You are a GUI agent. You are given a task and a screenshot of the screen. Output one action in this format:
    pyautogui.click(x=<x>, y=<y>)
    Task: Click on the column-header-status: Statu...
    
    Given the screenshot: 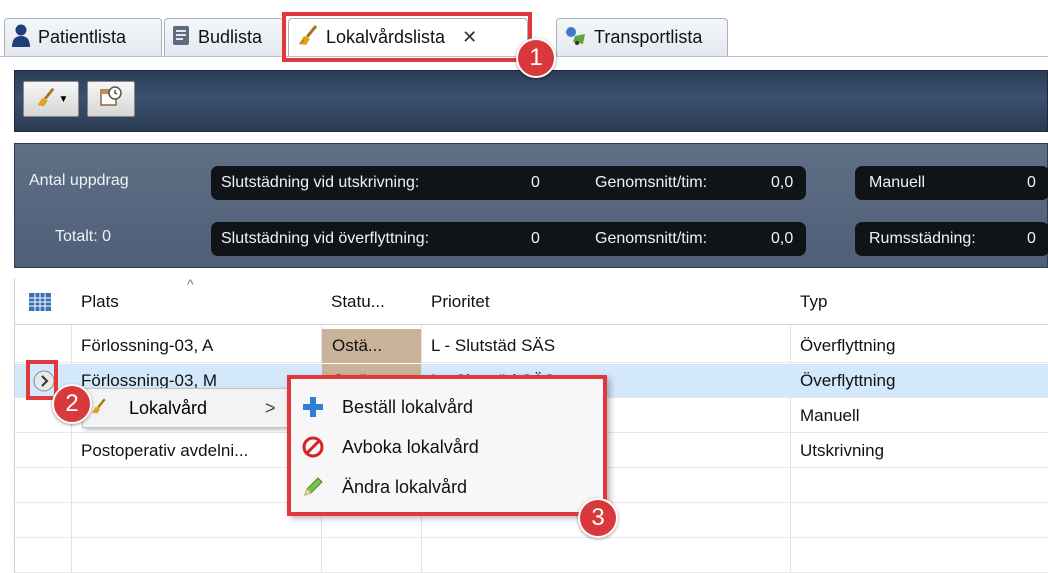 What is the action you would take?
    pyautogui.click(x=371, y=301)
    